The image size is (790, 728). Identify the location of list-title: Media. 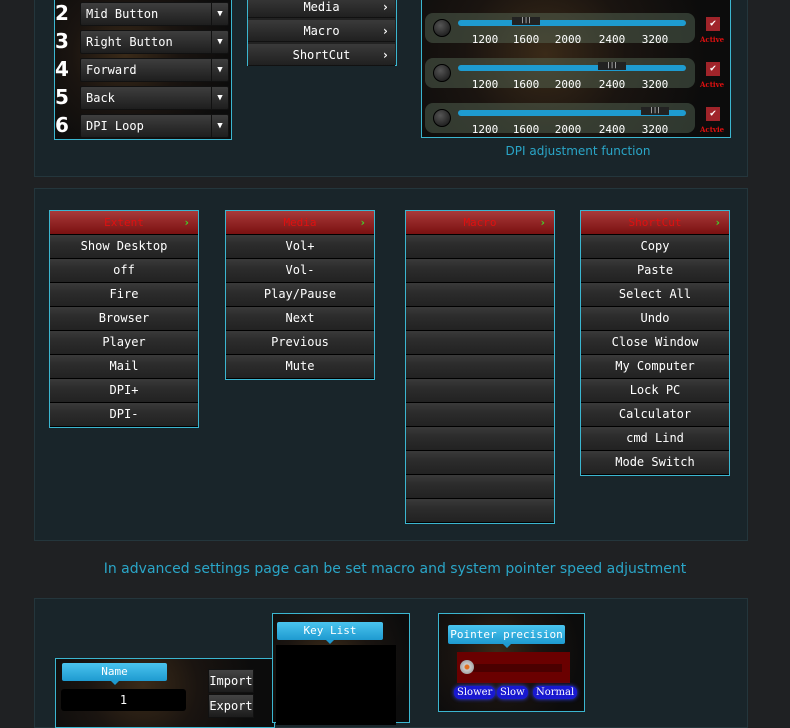
(300, 222).